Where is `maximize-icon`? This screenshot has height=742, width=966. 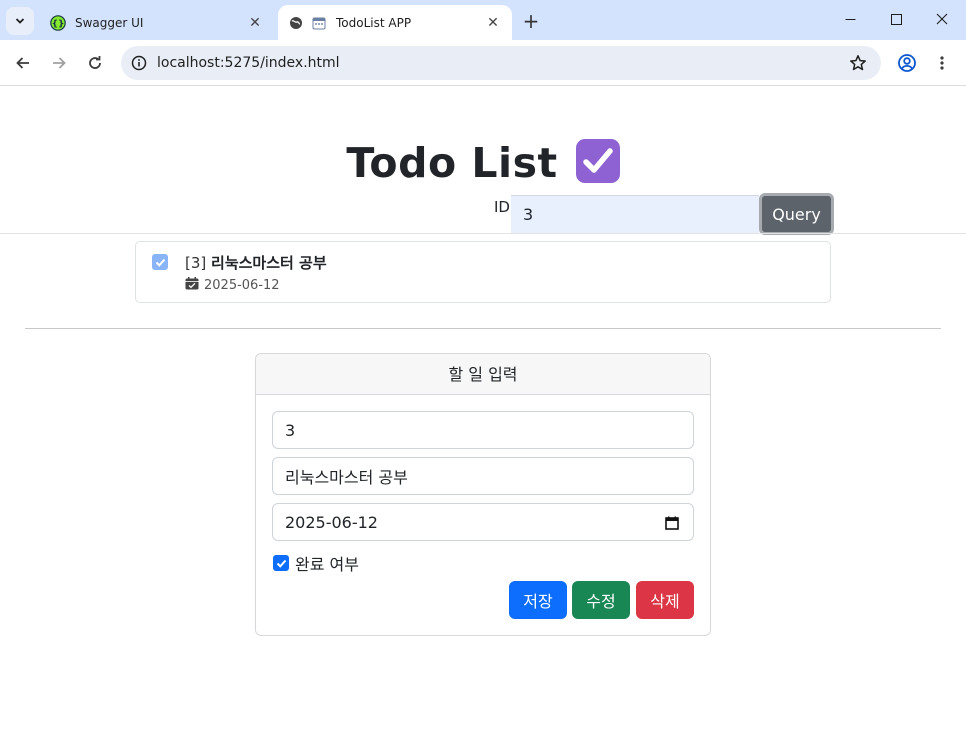
maximize-icon is located at coordinates (896, 19).